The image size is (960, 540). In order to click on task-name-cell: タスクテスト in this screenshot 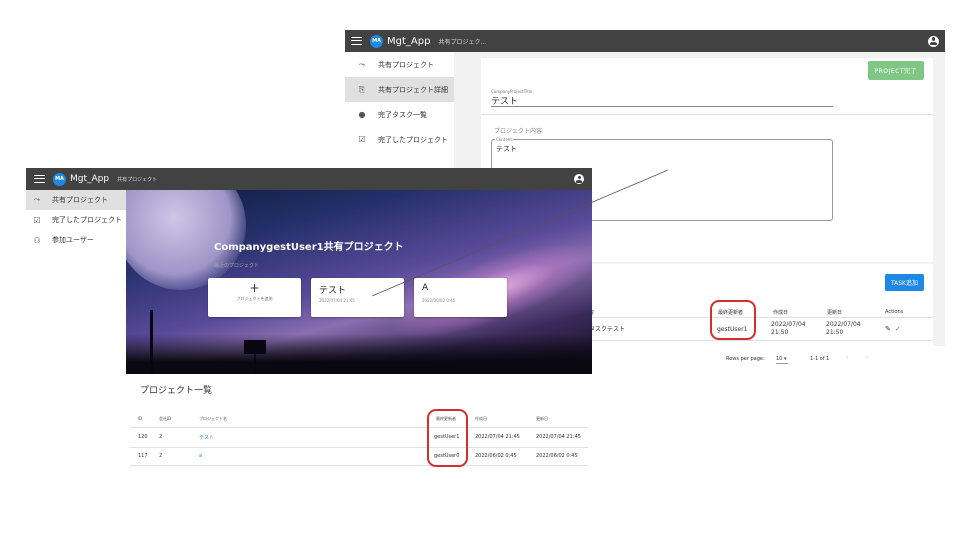, I will do `click(607, 329)`.